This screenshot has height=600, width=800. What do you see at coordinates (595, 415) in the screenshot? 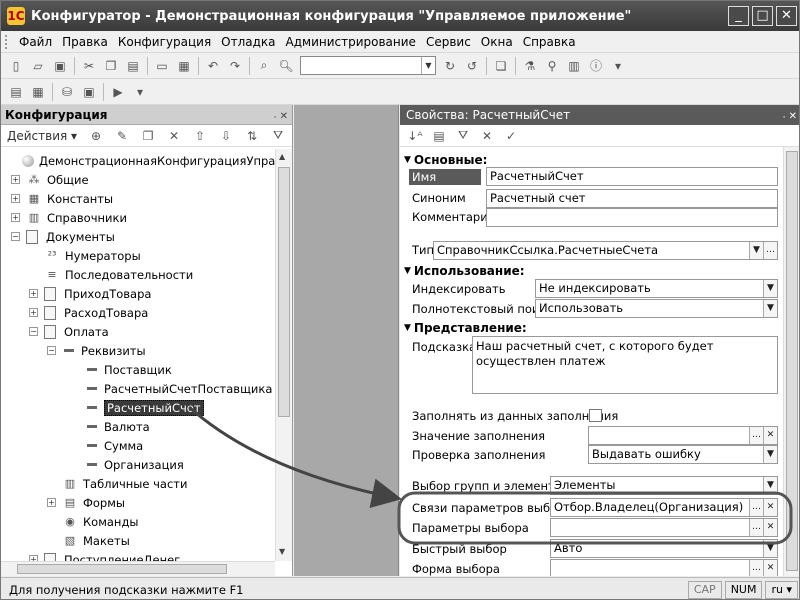
I see `fill-from-checkbox` at bounding box center [595, 415].